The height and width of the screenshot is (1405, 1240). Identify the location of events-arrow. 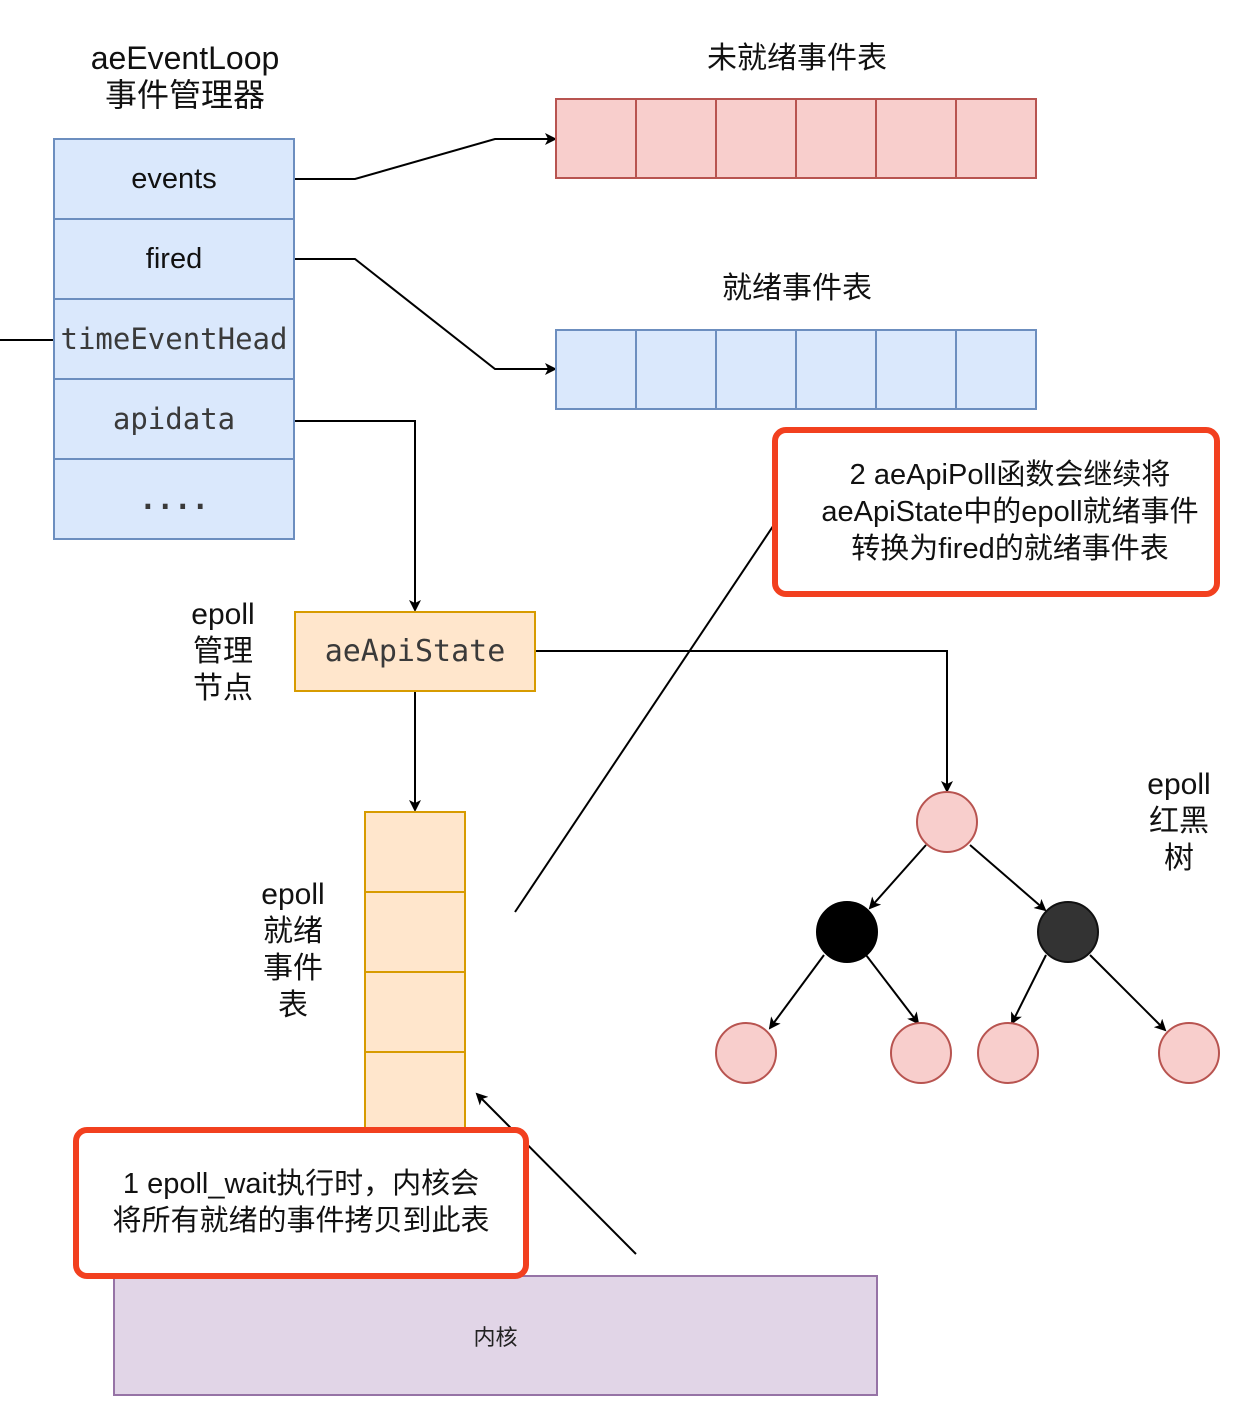
(426, 156).